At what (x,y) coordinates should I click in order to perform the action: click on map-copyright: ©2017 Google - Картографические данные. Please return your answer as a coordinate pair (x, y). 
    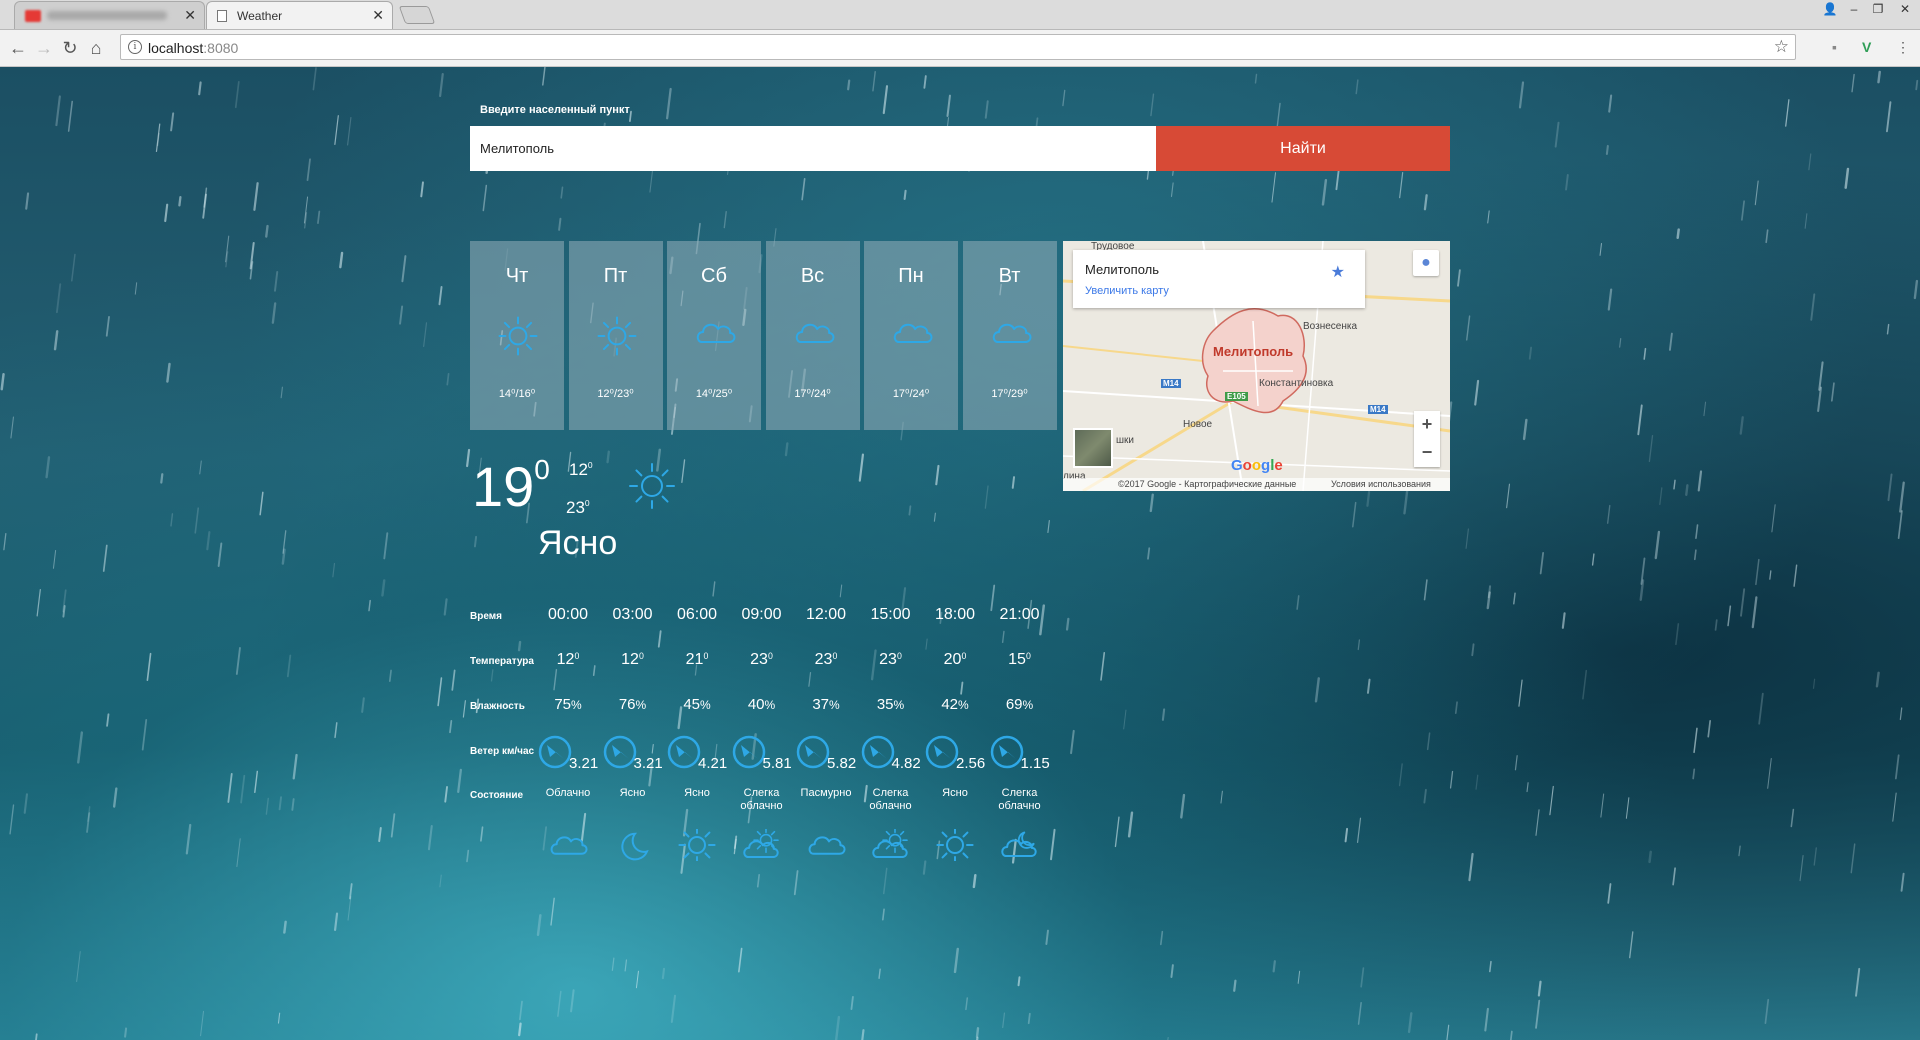
    Looking at the image, I should click on (1207, 484).